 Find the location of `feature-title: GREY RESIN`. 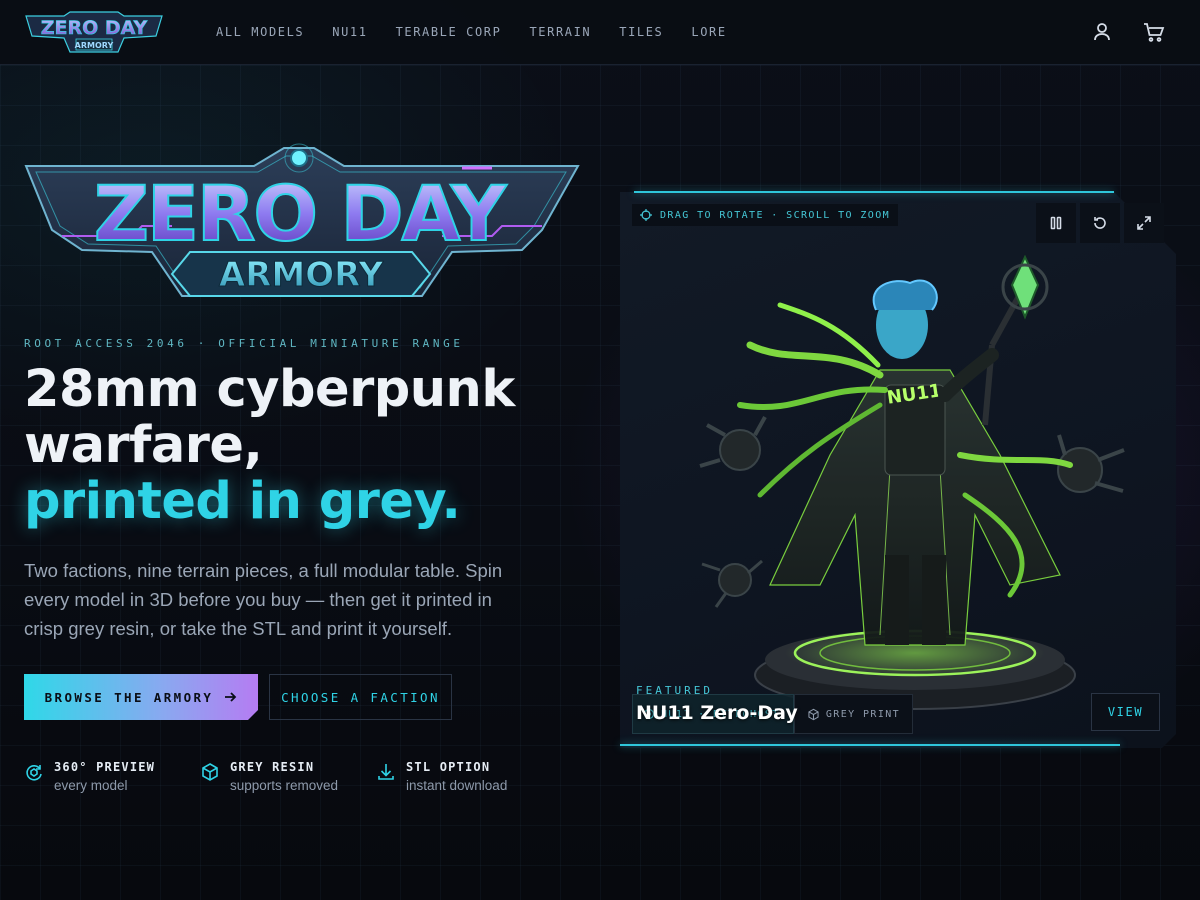

feature-title: GREY RESIN is located at coordinates (272, 767).